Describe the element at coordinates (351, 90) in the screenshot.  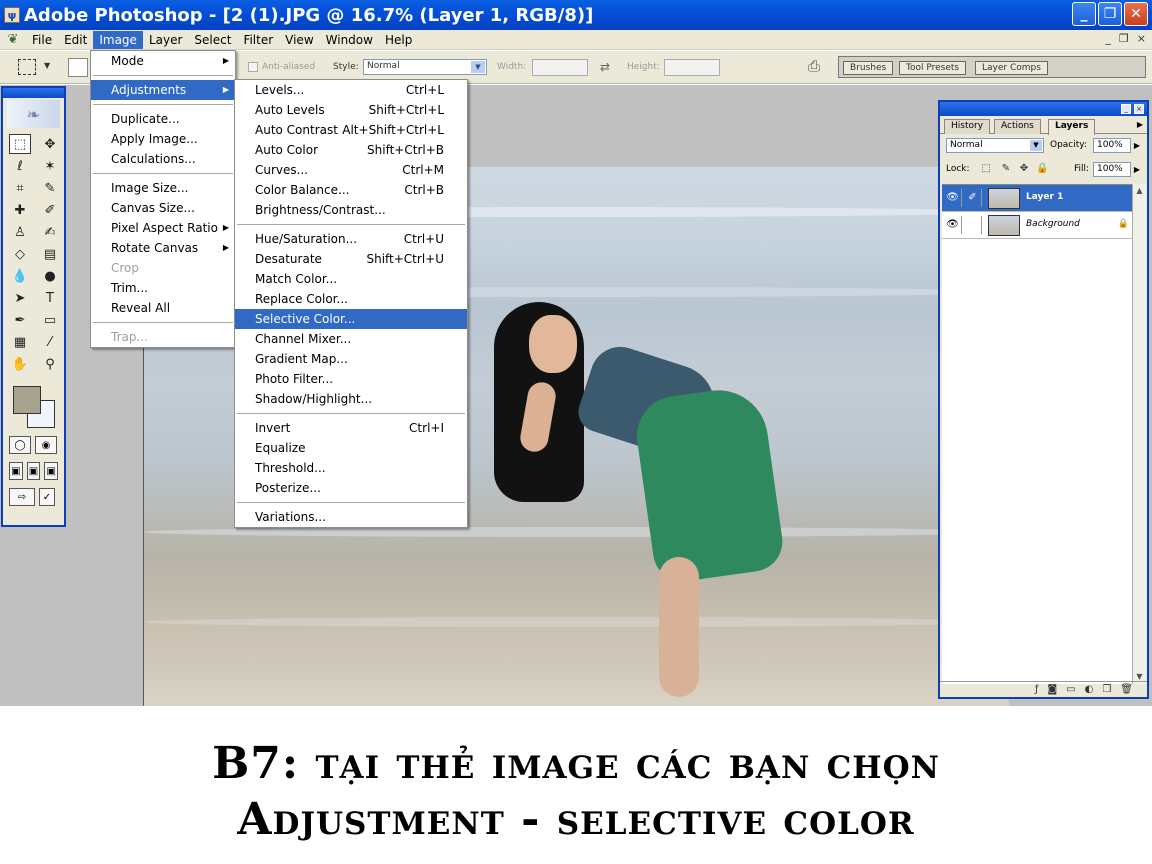
I see `menu-item-levels: Levels... Ctrl+L` at that location.